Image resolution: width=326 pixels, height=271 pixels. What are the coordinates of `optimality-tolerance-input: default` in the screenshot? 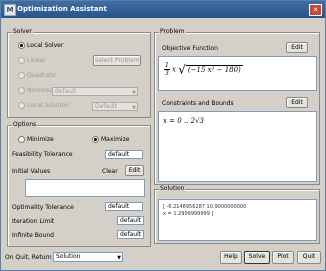 It's located at (124, 206).